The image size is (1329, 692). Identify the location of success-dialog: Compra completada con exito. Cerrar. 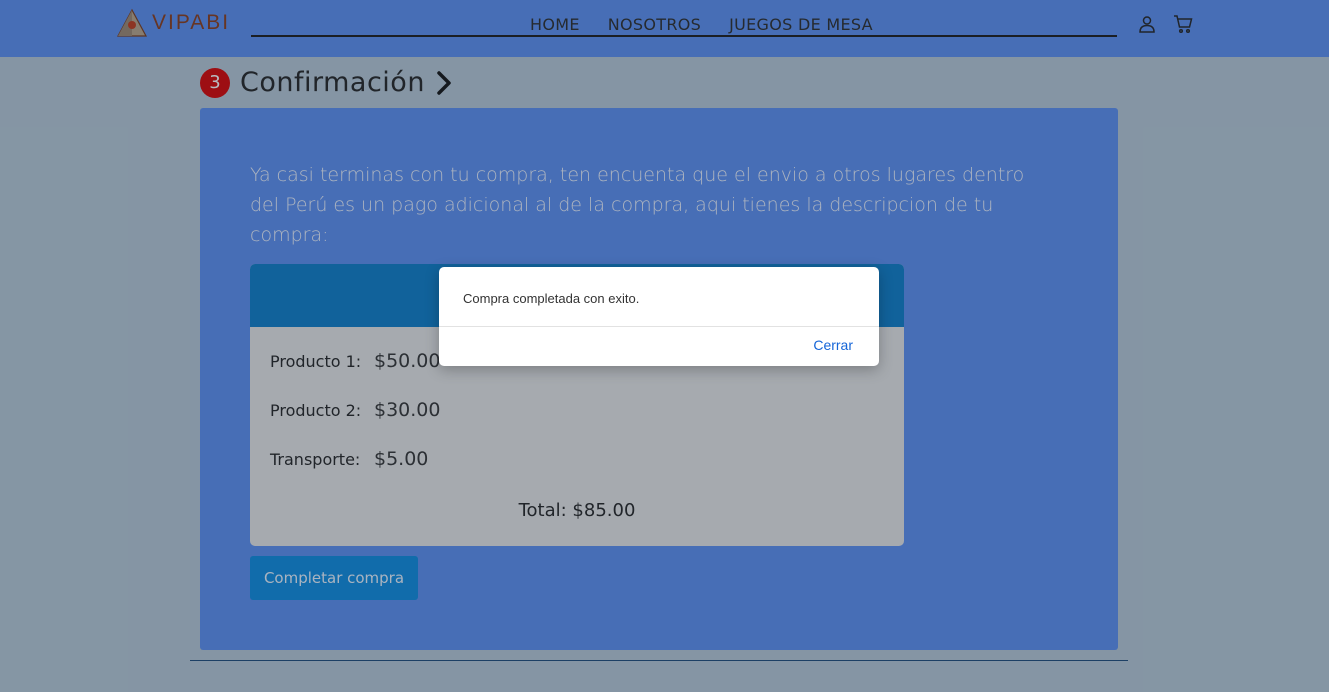
(659, 316).